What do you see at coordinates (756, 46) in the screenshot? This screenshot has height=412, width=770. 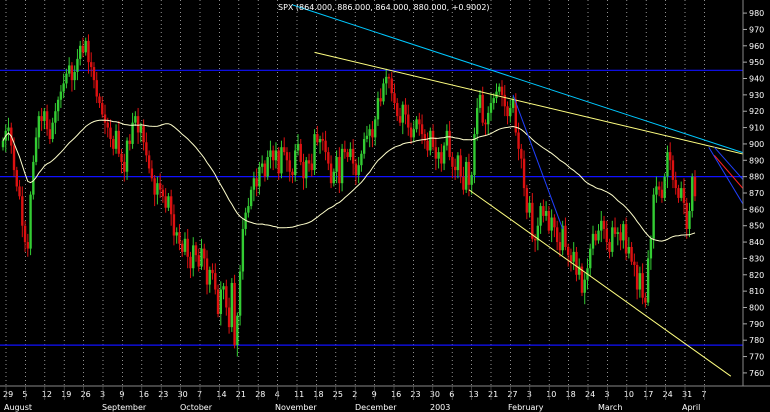 I see `y-tick-label: 960` at bounding box center [756, 46].